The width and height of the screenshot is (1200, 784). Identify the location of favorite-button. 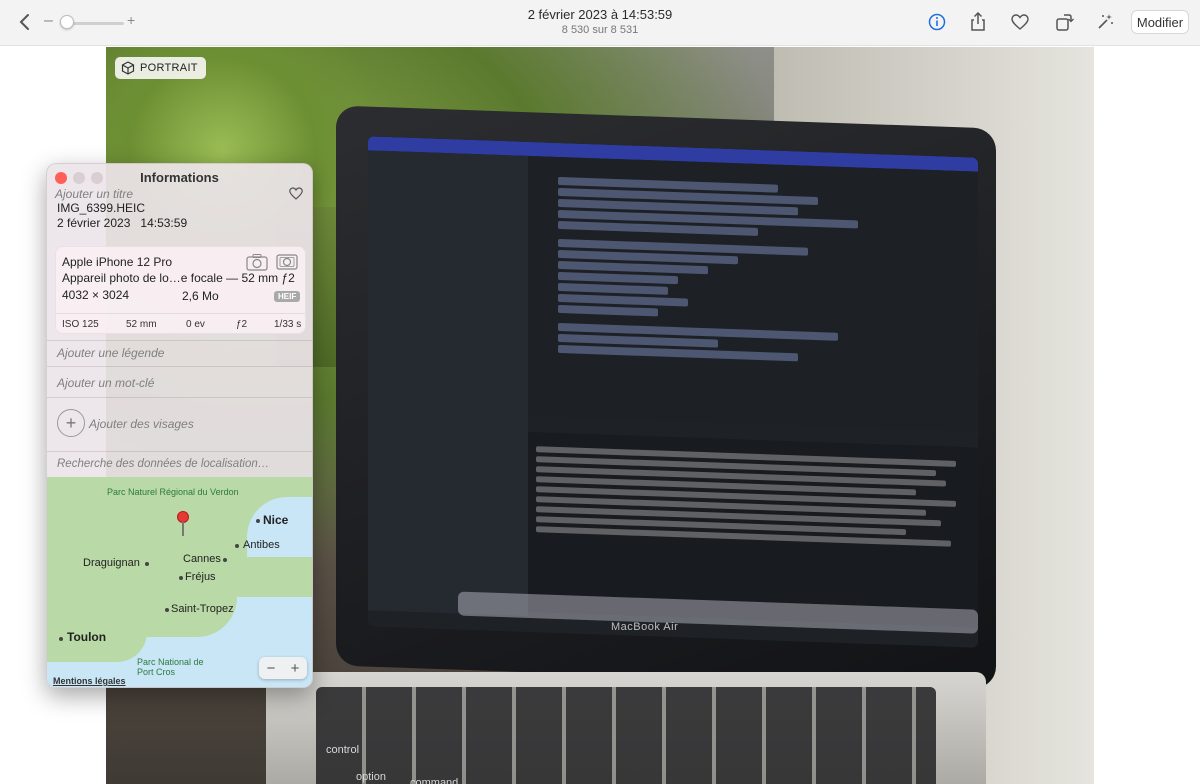
(1020, 22).